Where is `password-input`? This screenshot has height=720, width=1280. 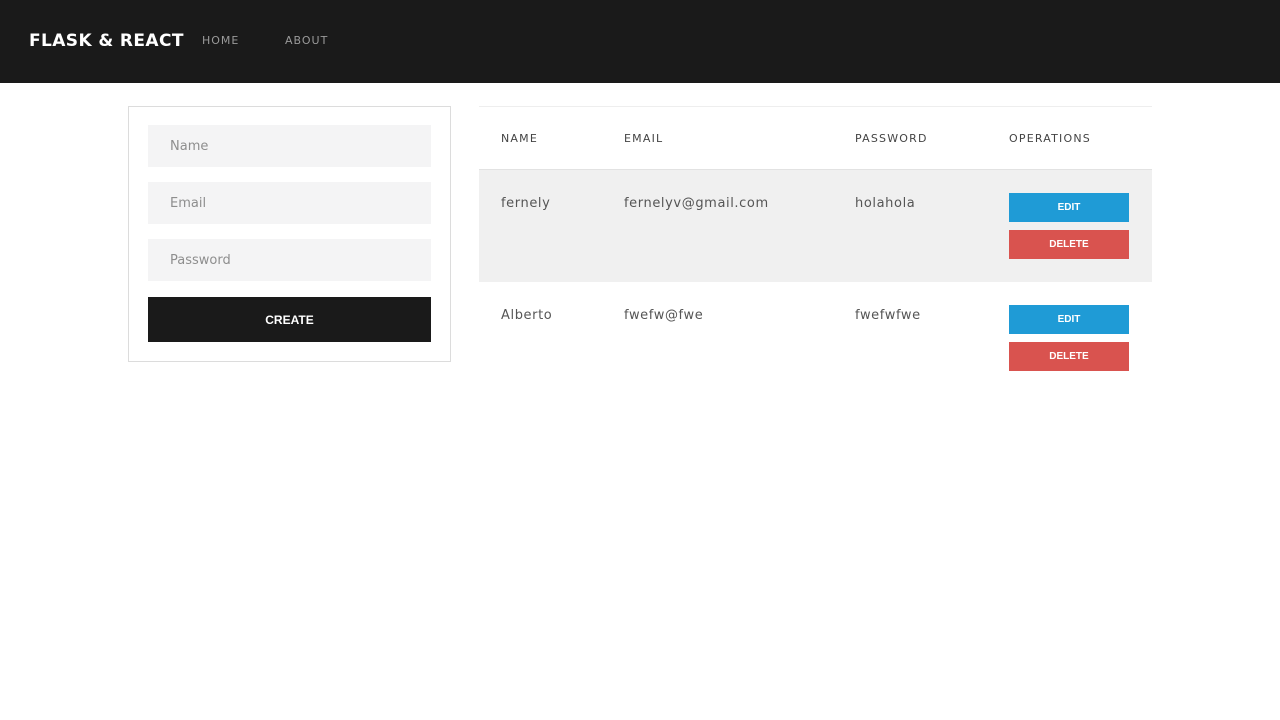
password-input is located at coordinates (289, 260).